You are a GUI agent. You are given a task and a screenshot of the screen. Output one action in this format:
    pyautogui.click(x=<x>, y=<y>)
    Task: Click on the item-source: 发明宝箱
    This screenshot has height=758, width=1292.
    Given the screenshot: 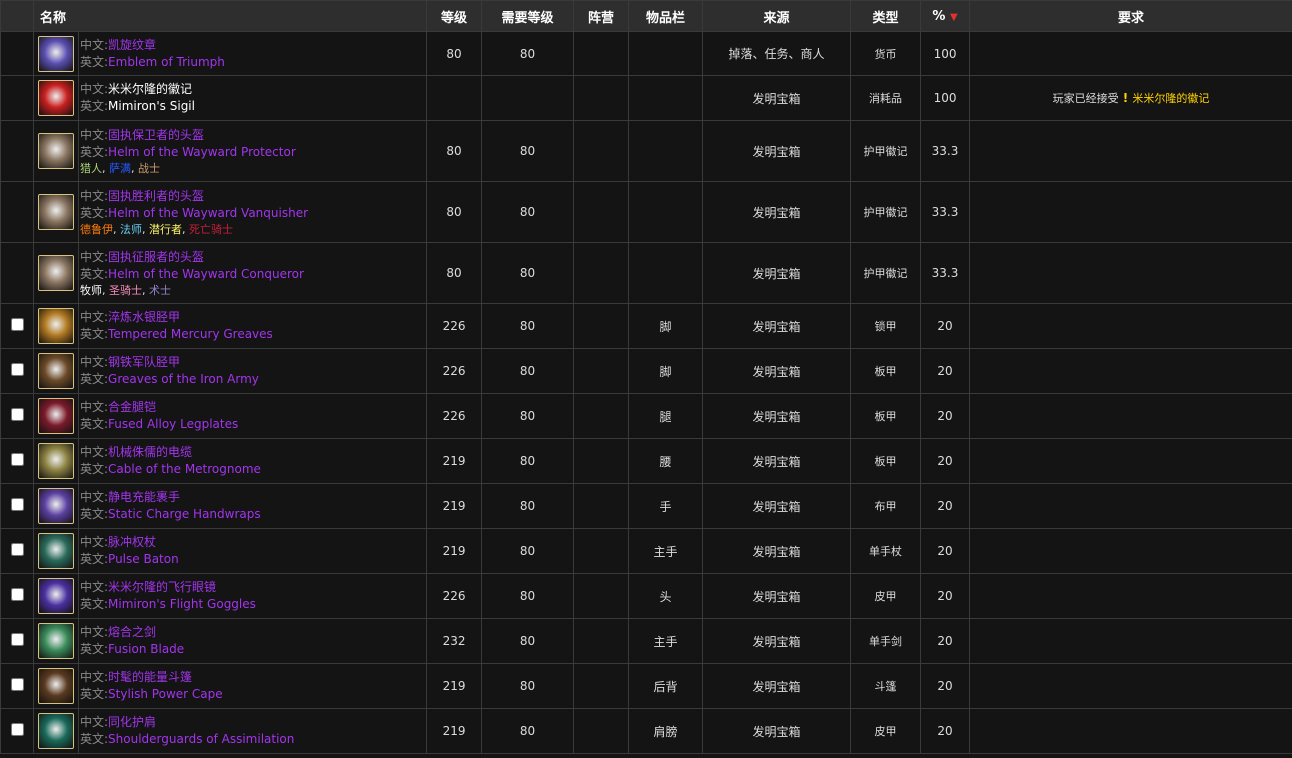 What is the action you would take?
    pyautogui.click(x=777, y=551)
    